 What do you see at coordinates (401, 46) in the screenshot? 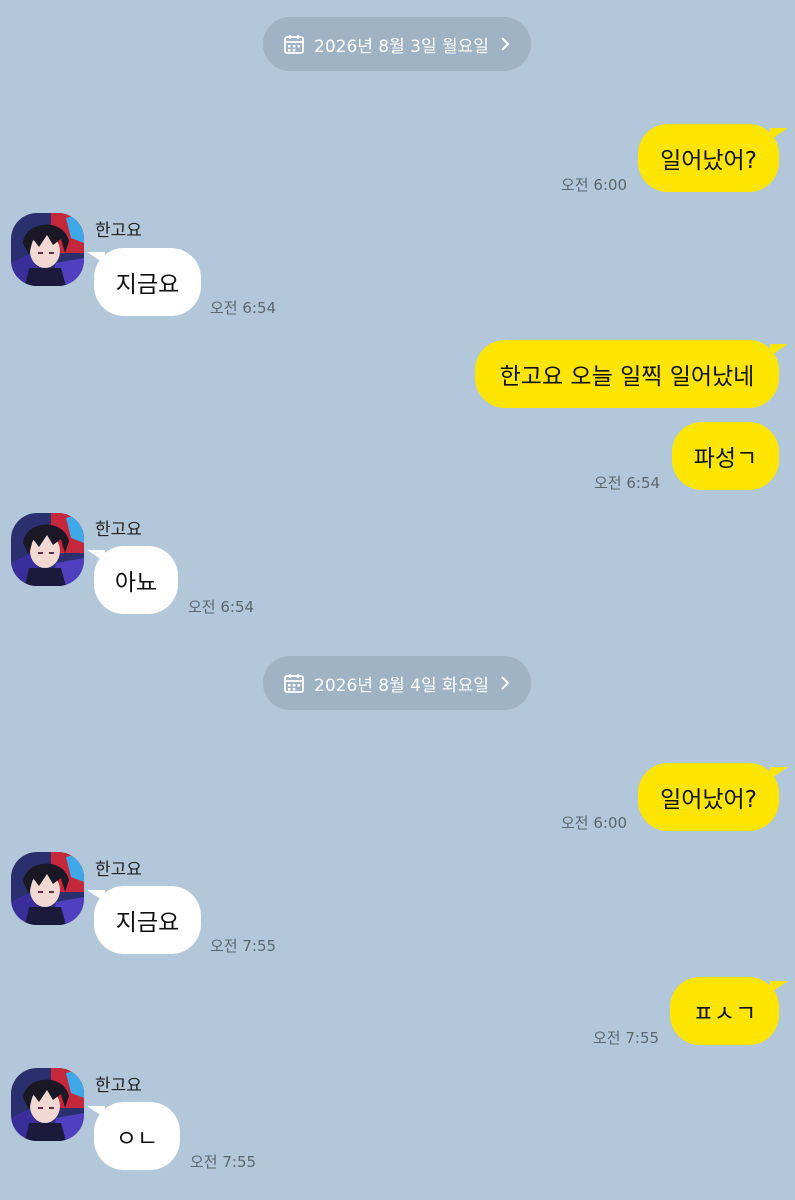
I see `date-label: 2026년 8월 3일 월요일` at bounding box center [401, 46].